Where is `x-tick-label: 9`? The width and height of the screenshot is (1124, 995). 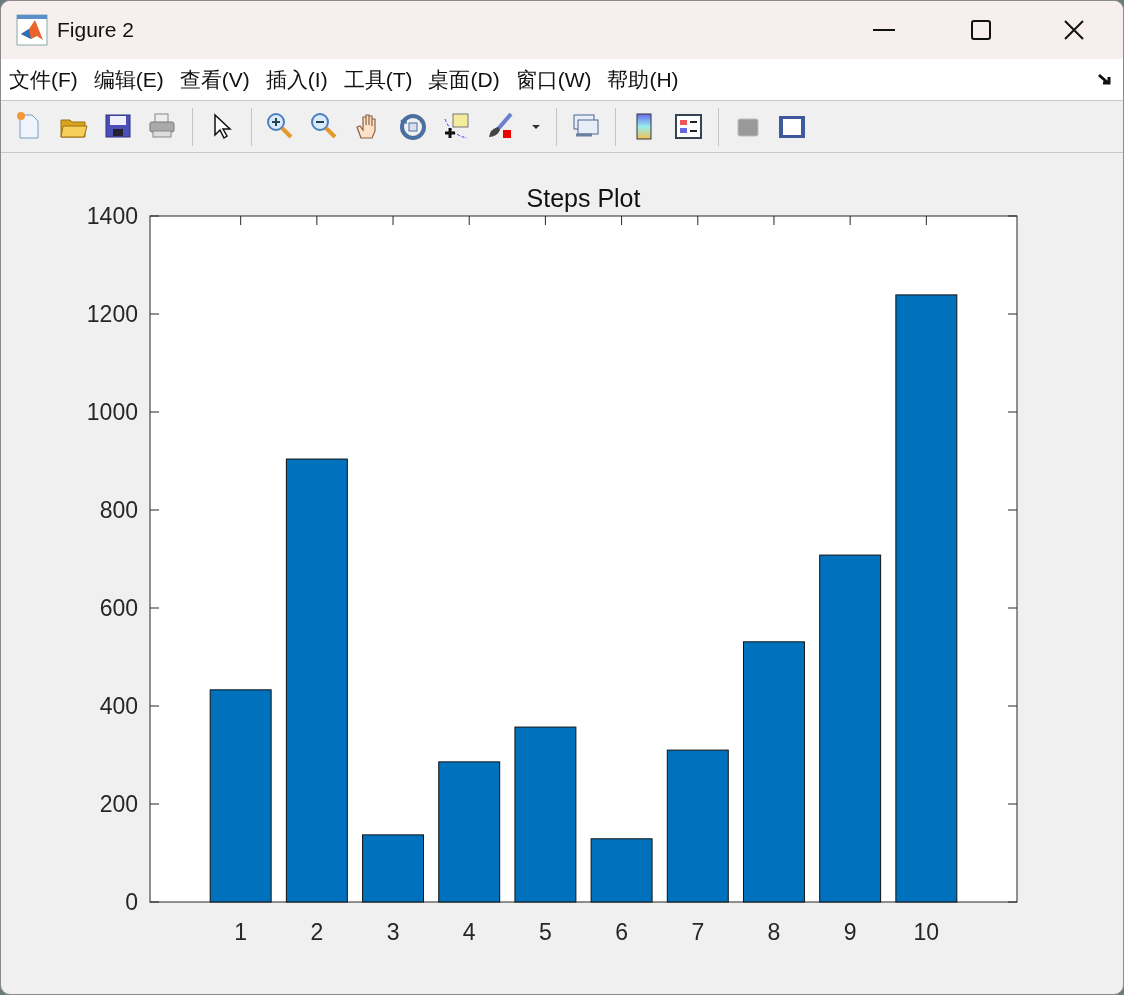 x-tick-label: 9 is located at coordinates (850, 932).